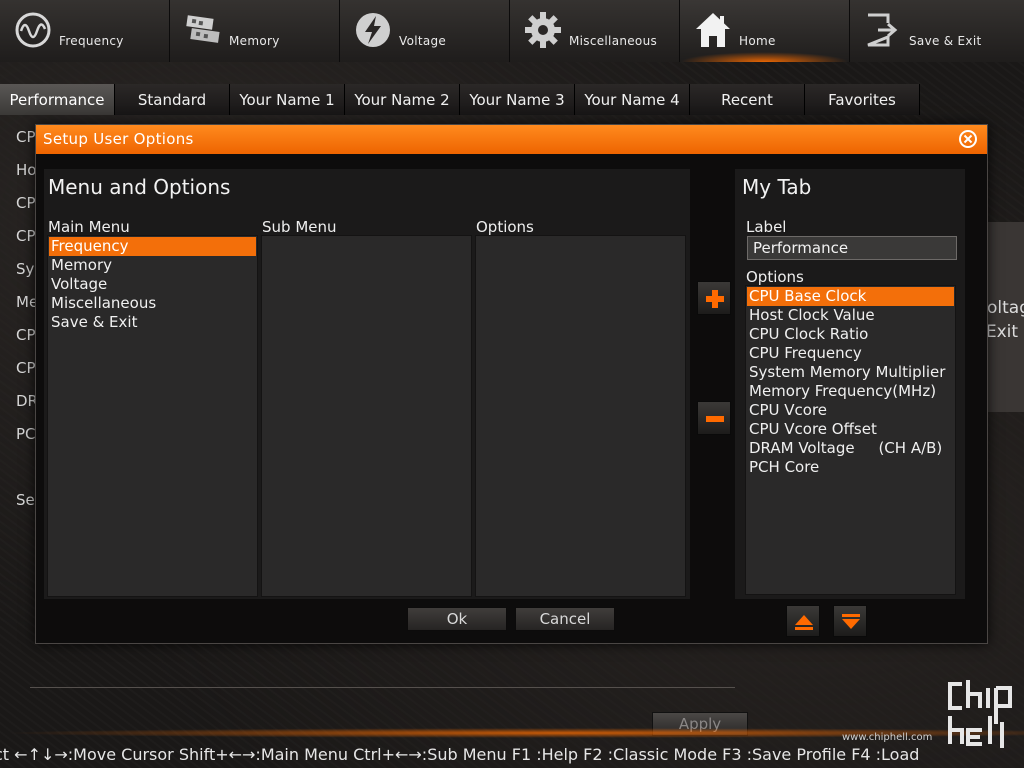 Image resolution: width=1024 pixels, height=768 pixels. I want to click on my-tab-option: CPU Vcore Offset, so click(850, 429).